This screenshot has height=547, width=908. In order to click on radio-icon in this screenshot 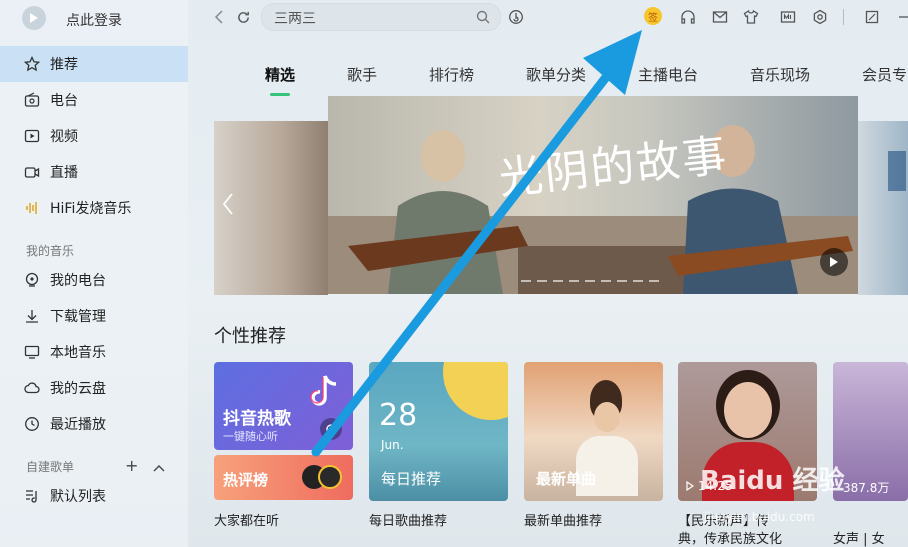, I will do `click(32, 100)`.